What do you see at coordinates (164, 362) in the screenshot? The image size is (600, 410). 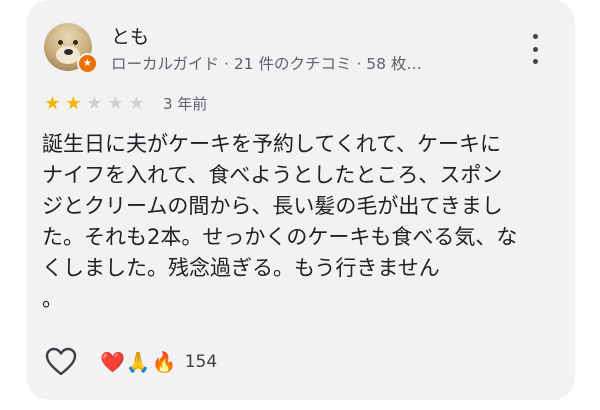 I see `fire-emoji-icon: 🔥` at bounding box center [164, 362].